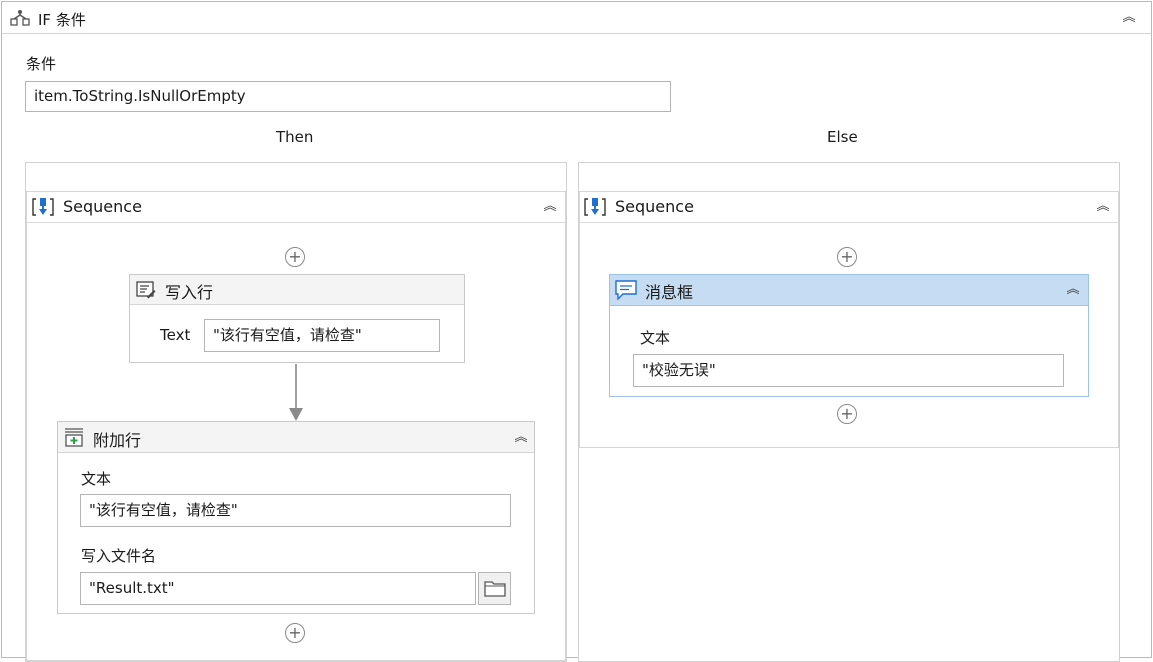 This screenshot has width=1153, height=662. Describe the element at coordinates (848, 370) in the screenshot. I see `message-box-text-input: "校验无误"` at that location.